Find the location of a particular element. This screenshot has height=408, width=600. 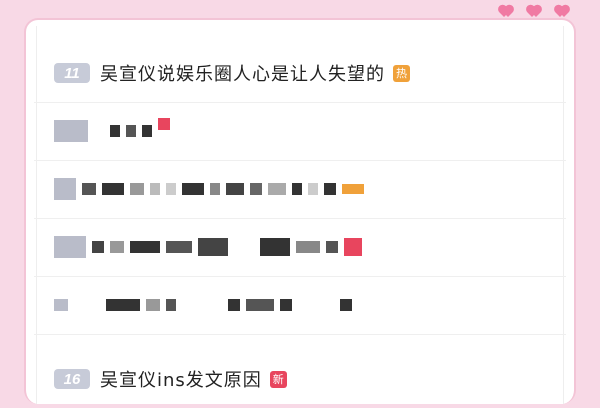

trend-item-11: 11 吴宣仪说娱乐圈人心是让人失望的 热 is located at coordinates (300, 73).